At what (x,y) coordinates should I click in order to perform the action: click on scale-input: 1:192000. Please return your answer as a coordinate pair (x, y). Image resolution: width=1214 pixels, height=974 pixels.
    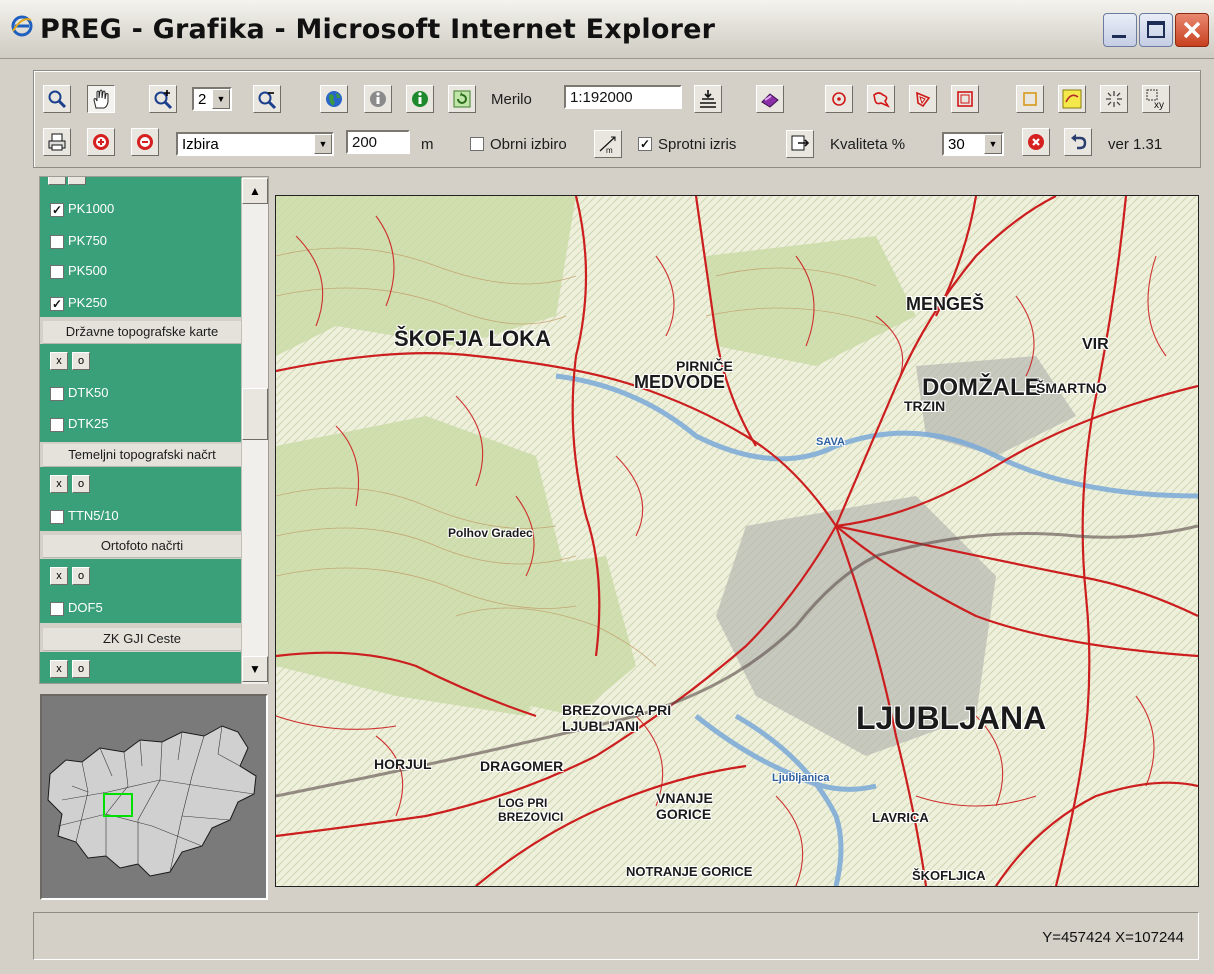
    Looking at the image, I should click on (623, 97).